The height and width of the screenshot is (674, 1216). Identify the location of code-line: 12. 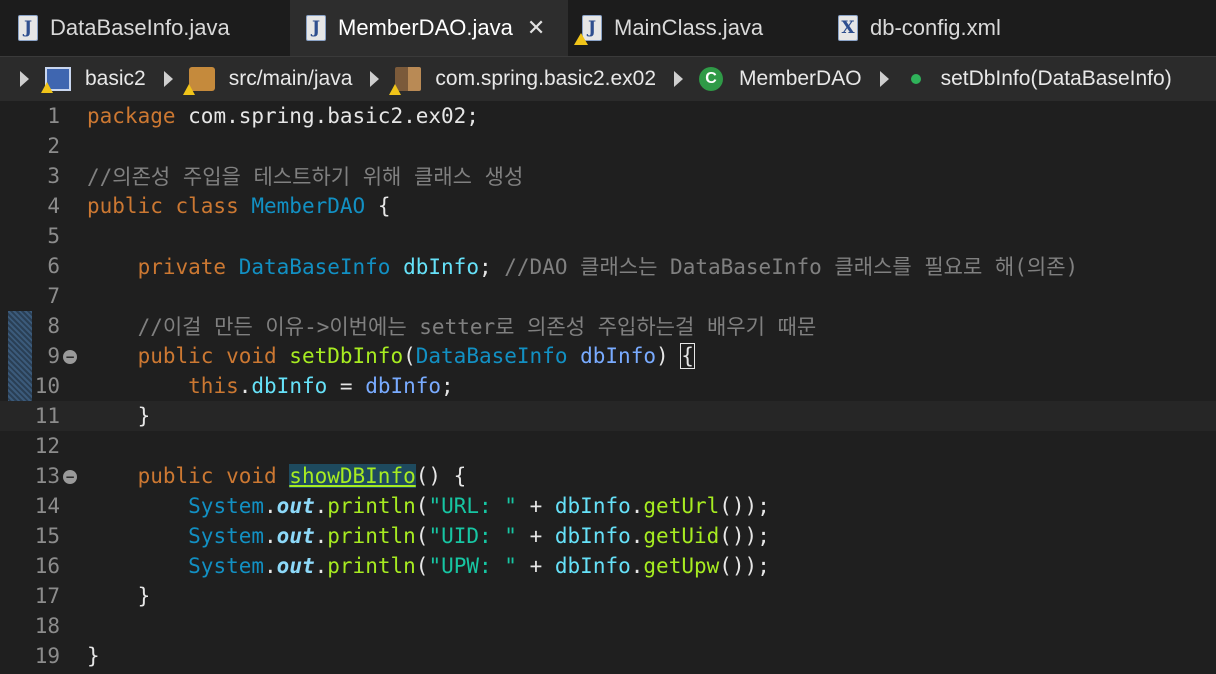
(608, 446).